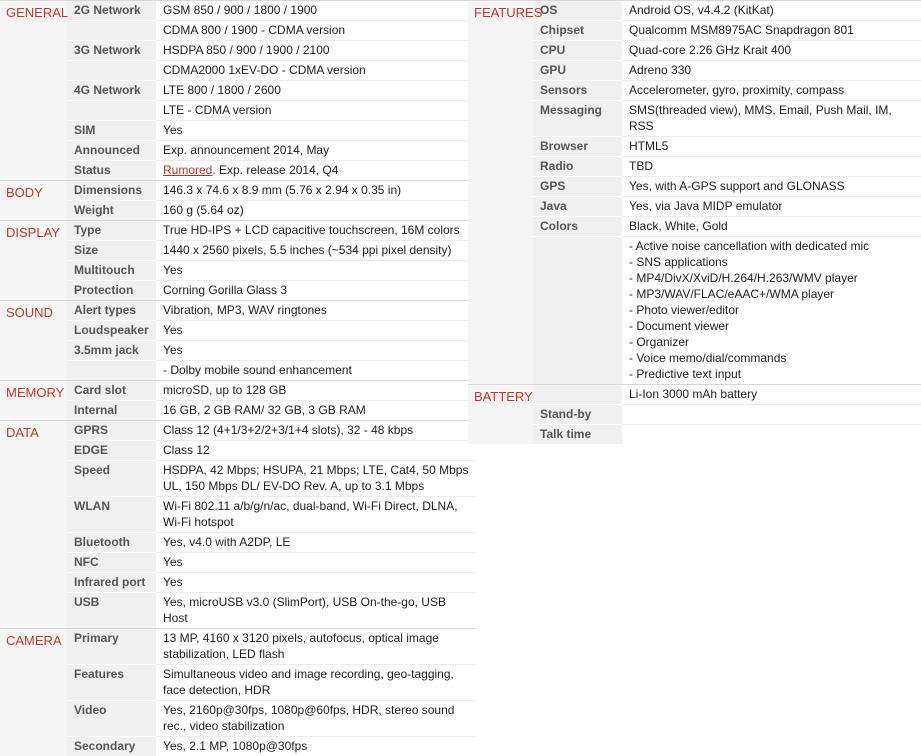 This screenshot has width=921, height=756. I want to click on spec-value-edge: Class 12, so click(316, 451).